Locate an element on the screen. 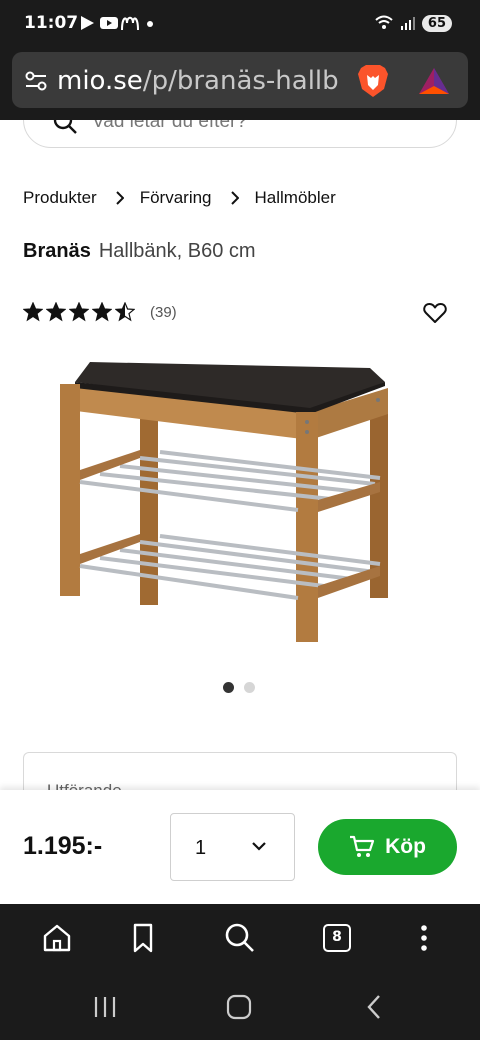 The width and height of the screenshot is (480, 1040). cart-icon is located at coordinates (362, 846).